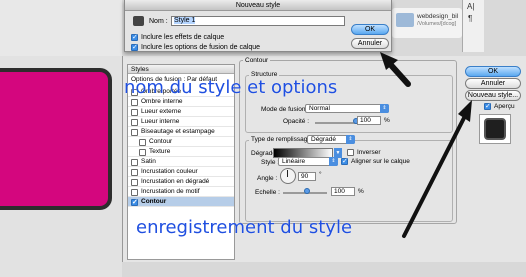 The image size is (526, 277). I want to click on annotation-save-style: enregistrement du style, so click(244, 227).